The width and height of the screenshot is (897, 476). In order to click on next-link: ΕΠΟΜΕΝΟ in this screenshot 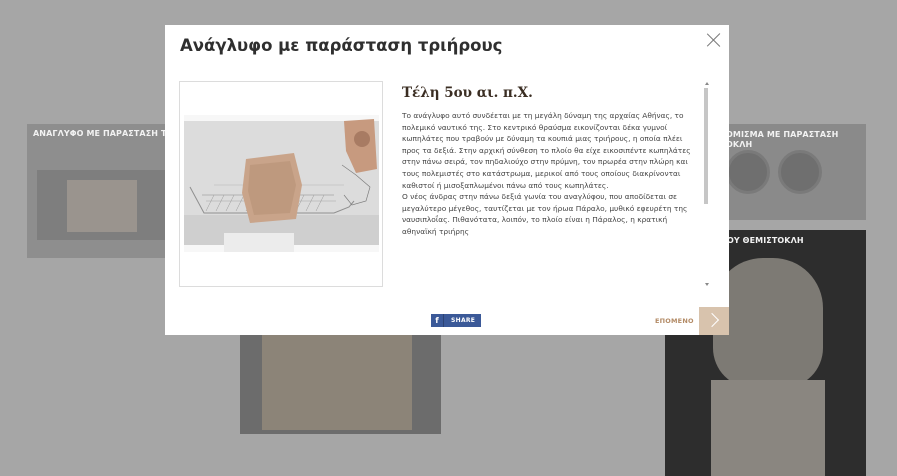, I will do `click(674, 321)`.